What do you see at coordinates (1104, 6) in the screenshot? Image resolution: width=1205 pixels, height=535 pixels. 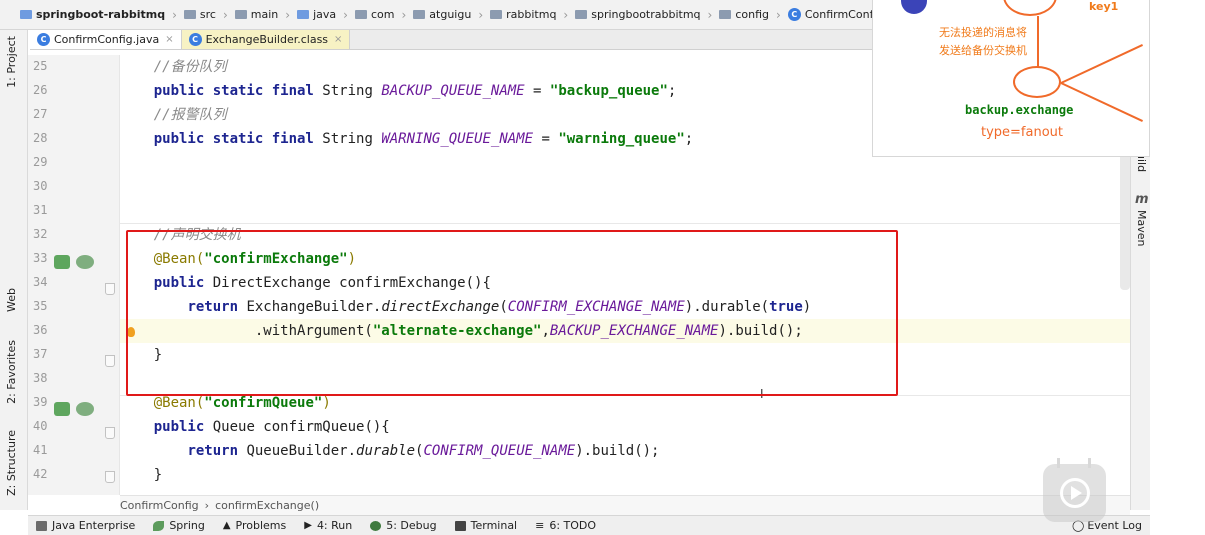 I see `routing-key-label: key1` at bounding box center [1104, 6].